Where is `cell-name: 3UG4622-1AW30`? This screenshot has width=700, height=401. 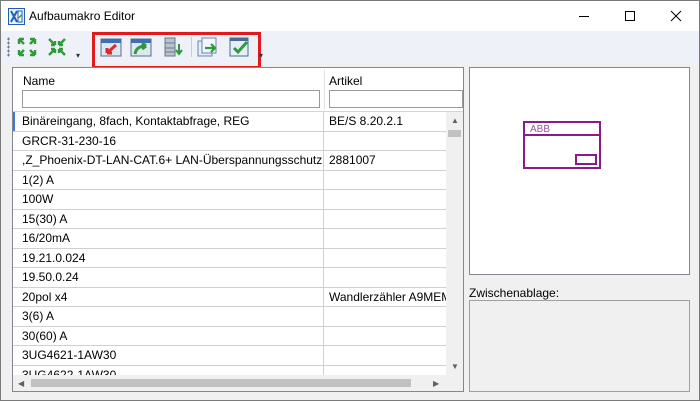 cell-name: 3UG4622-1AW30 is located at coordinates (168, 370).